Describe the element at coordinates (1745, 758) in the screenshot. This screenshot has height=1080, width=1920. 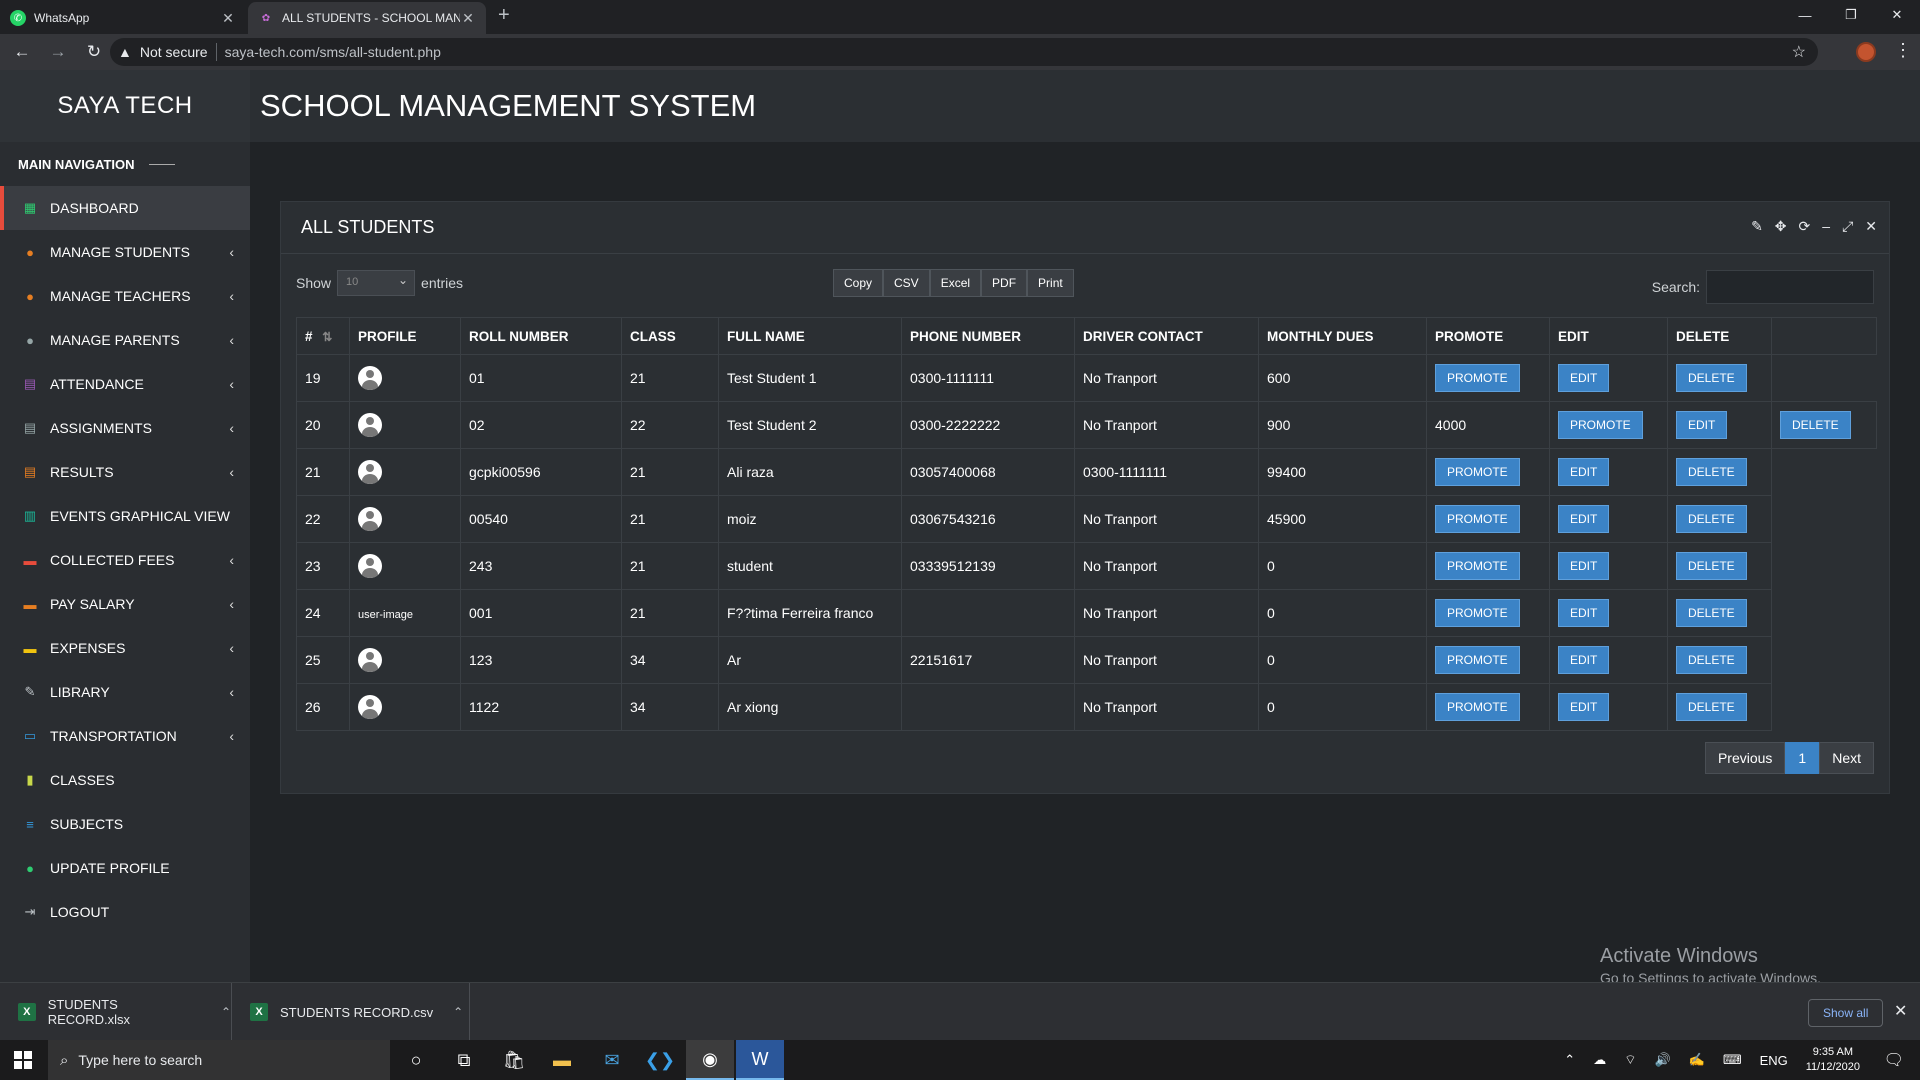
I see `previous-button: Previous` at that location.